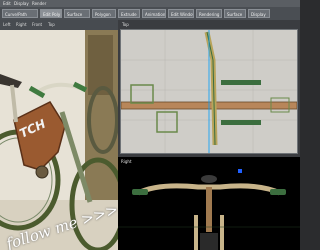  What do you see at coordinates (51, 25) in the screenshot?
I see `view-top-label: Top` at bounding box center [51, 25].